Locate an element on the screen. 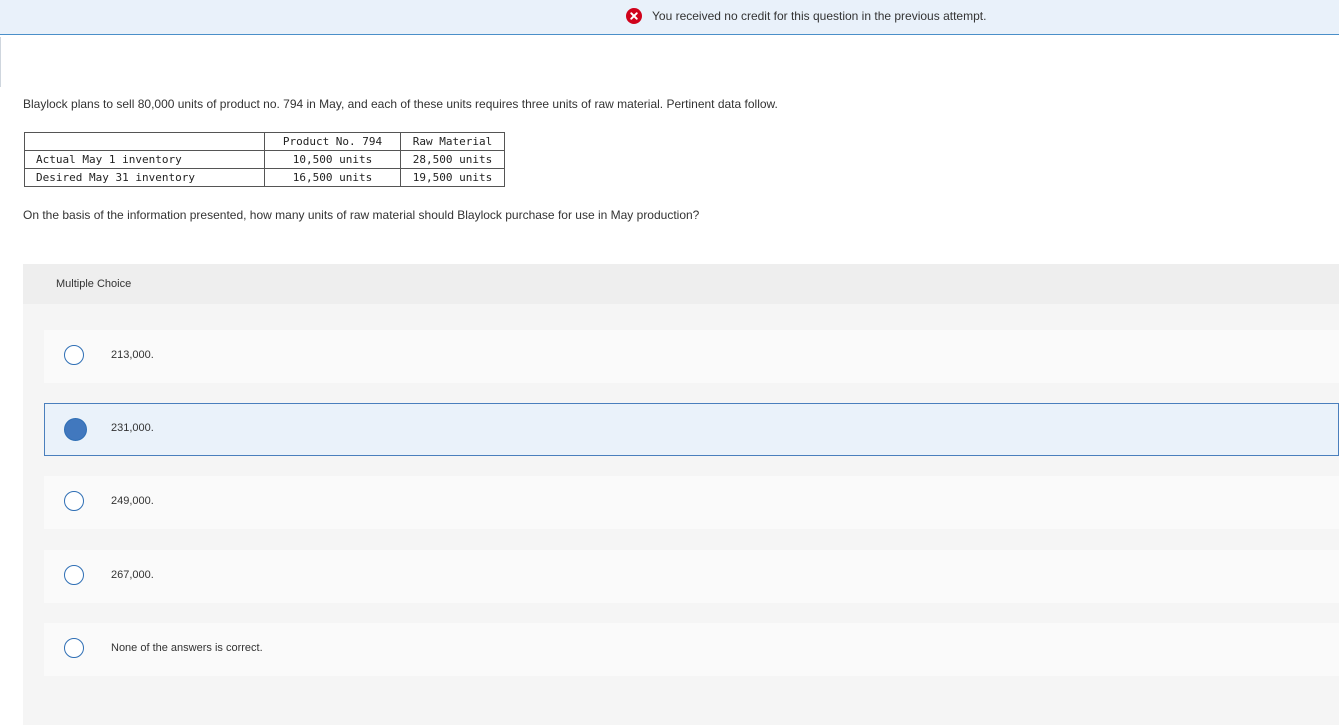 Image resolution: width=1339 pixels, height=725 pixels. answer-option-5: None of the answers is correct. is located at coordinates (691, 649).